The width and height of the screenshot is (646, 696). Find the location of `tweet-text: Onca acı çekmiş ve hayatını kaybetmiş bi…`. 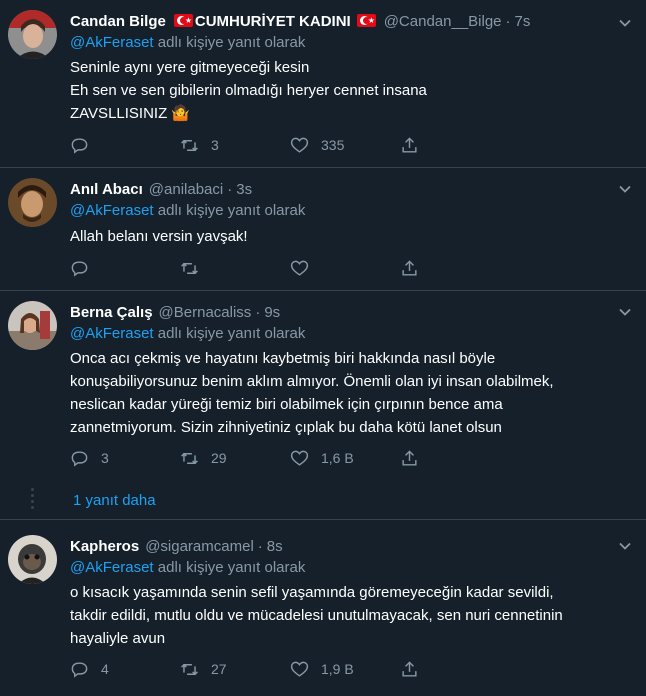

tweet-text: Onca acı çekmiş ve hayatını kaybetmiş bi… is located at coordinates (312, 393).